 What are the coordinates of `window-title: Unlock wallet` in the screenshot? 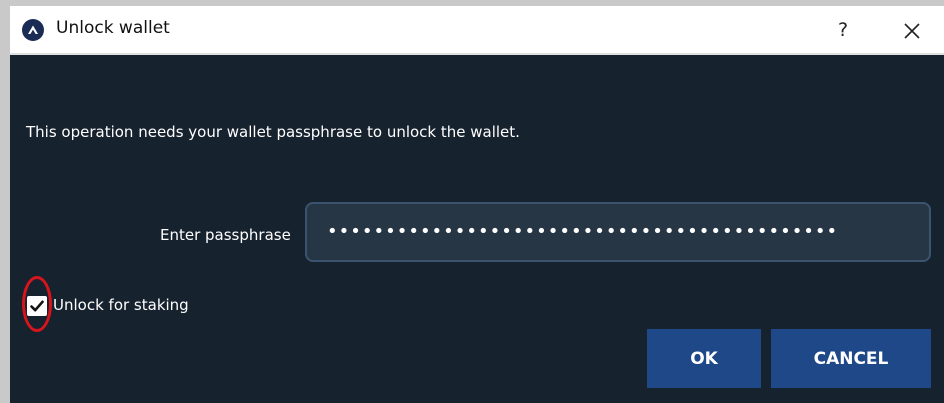 It's located at (113, 28).